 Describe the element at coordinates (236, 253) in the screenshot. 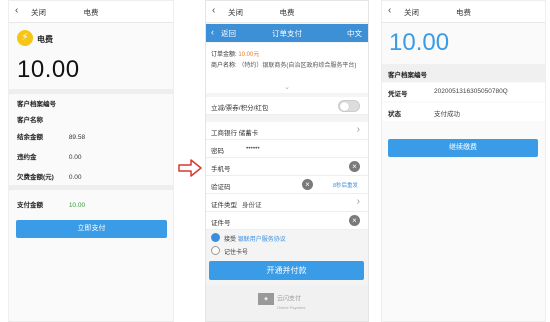

I see `remember-card-label: 记住卡号` at that location.